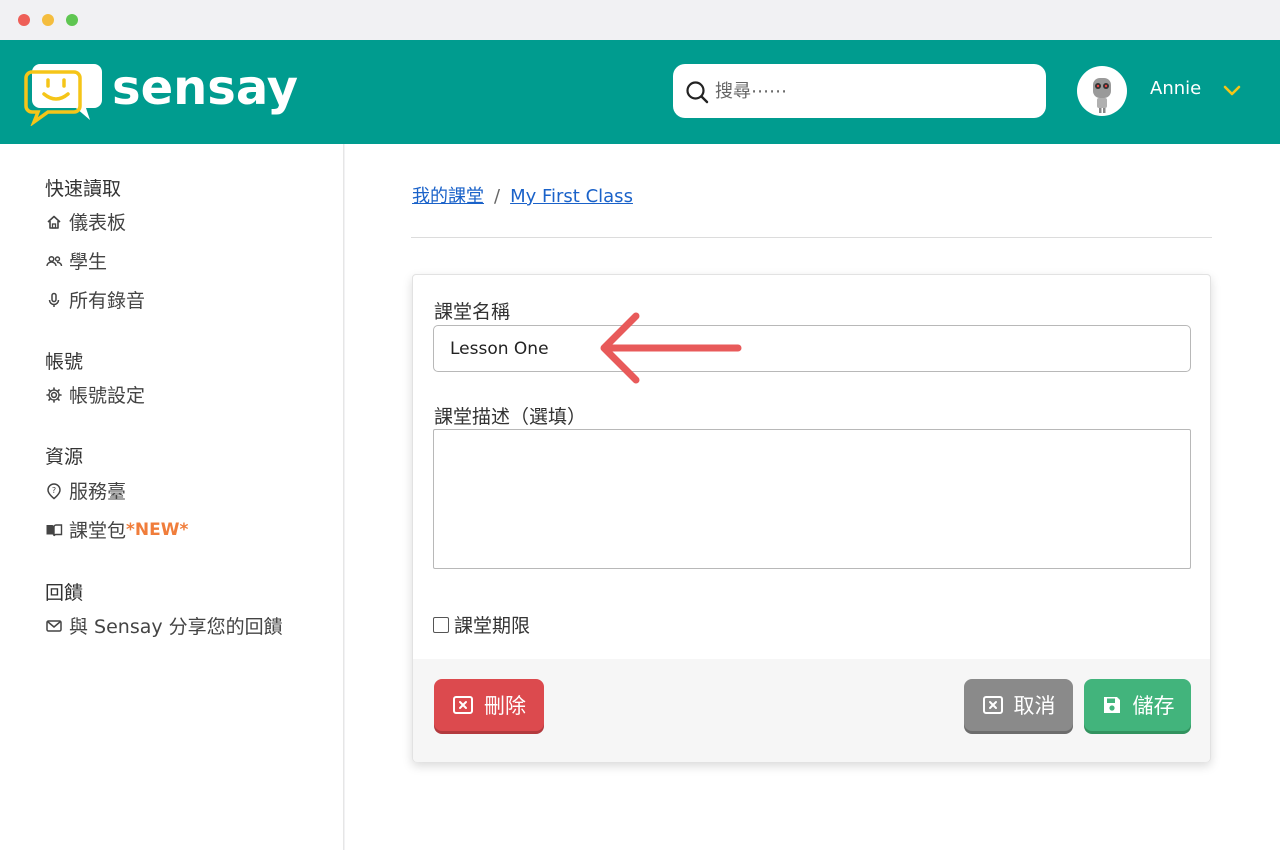 The height and width of the screenshot is (850, 1280). I want to click on search-bar, so click(859, 91).